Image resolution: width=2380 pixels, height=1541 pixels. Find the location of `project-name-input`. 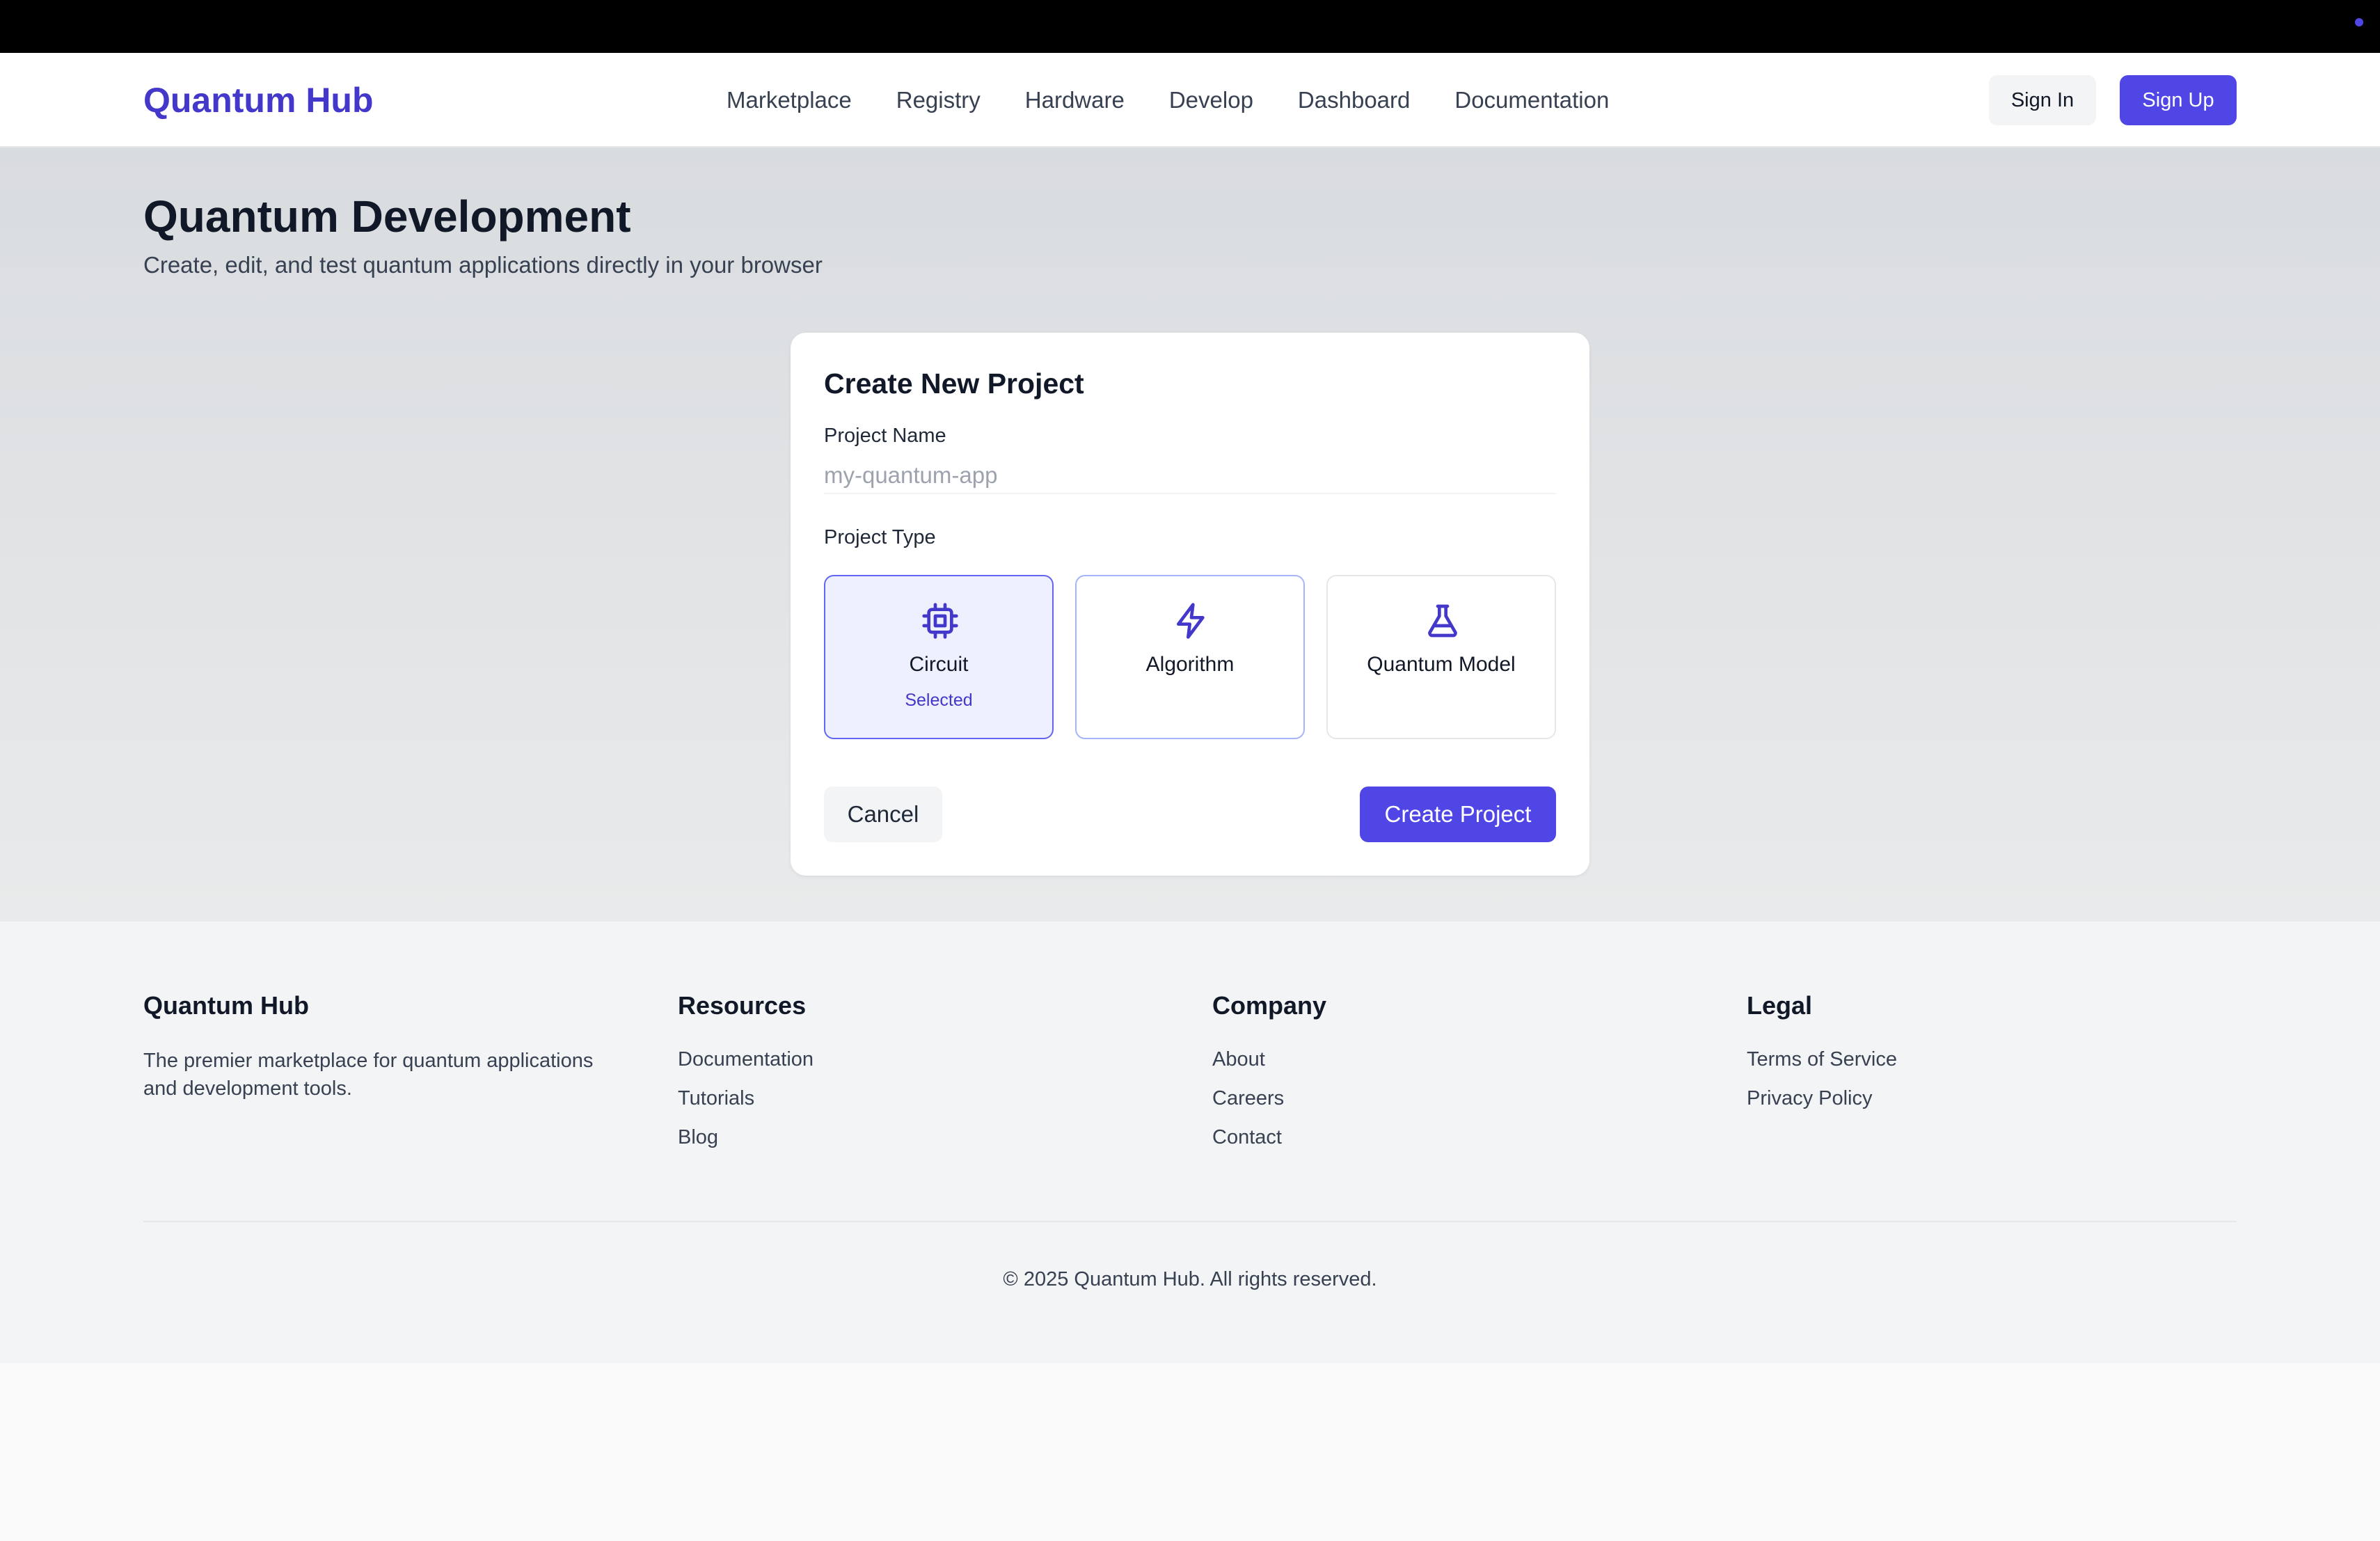

project-name-input is located at coordinates (1190, 476).